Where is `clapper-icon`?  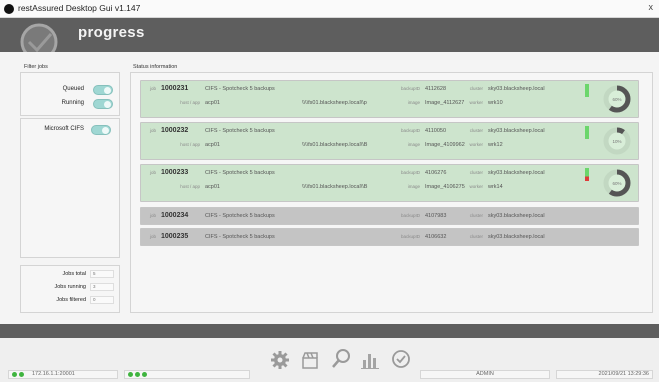
clapper-icon is located at coordinates (310, 360).